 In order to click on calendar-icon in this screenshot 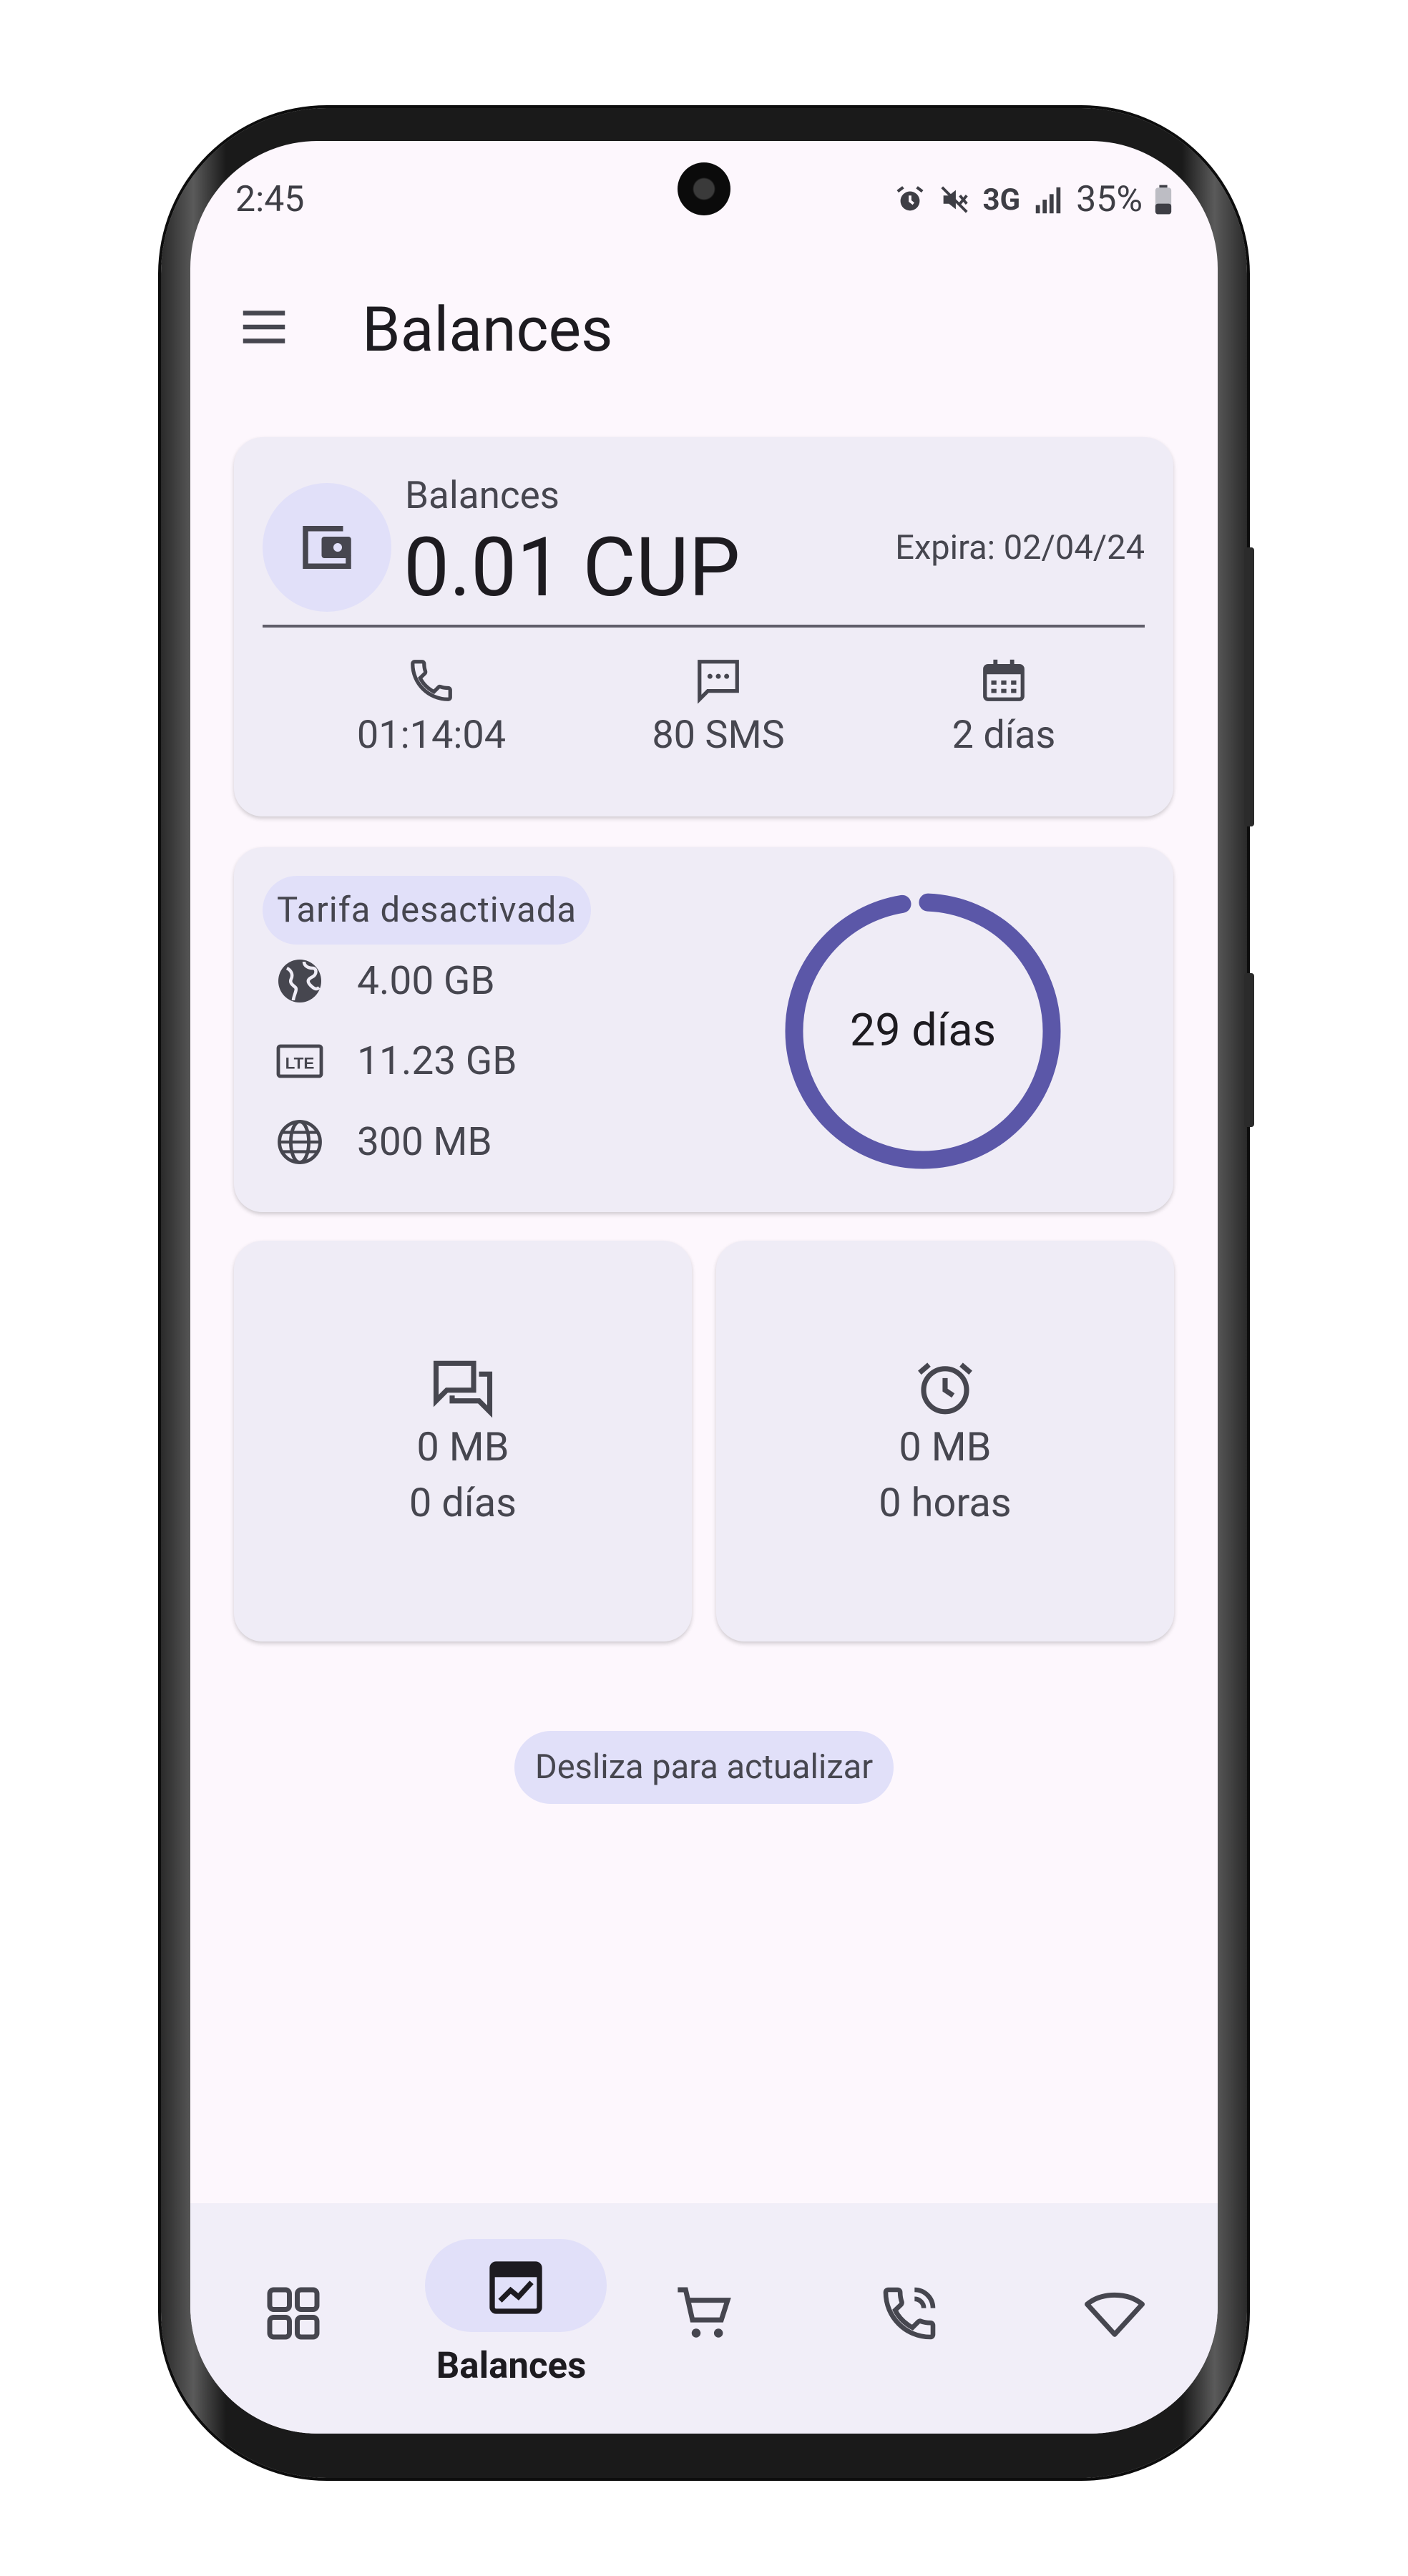, I will do `click(1004, 680)`.